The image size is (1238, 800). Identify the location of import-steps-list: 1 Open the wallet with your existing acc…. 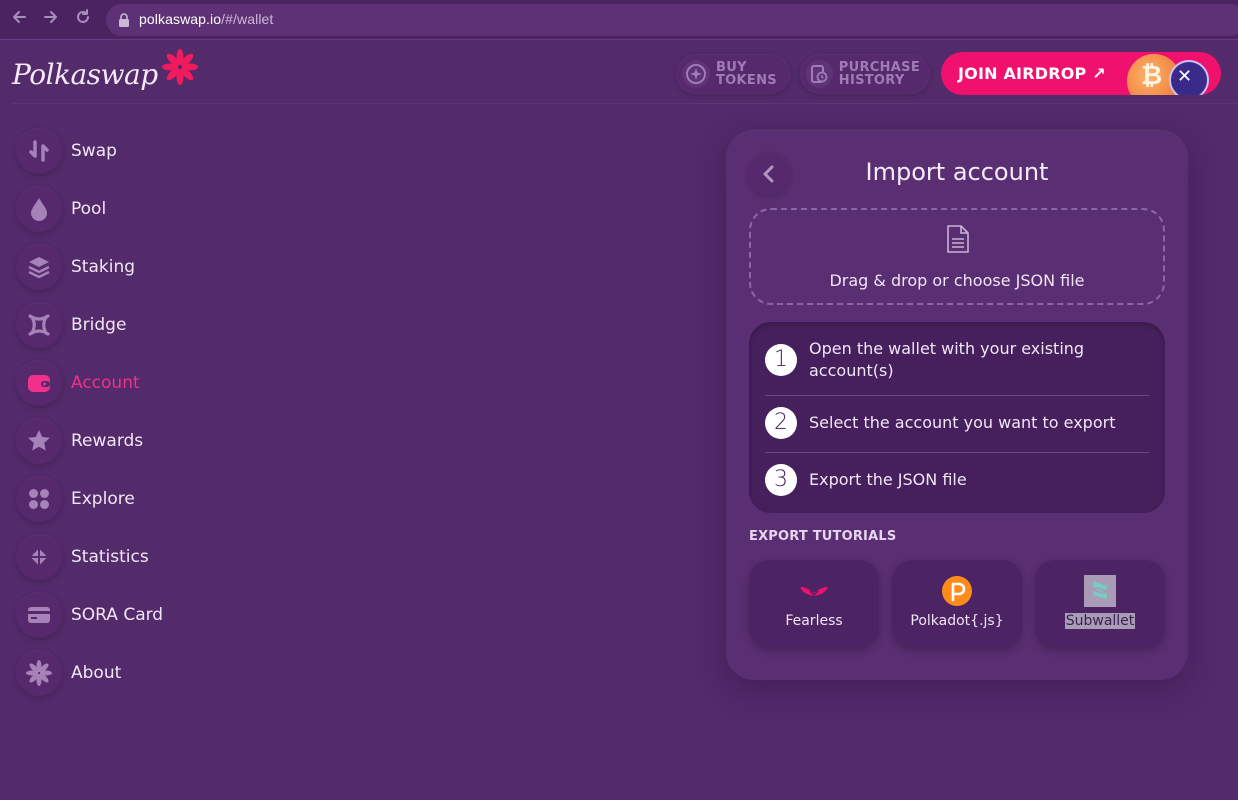
(957, 417).